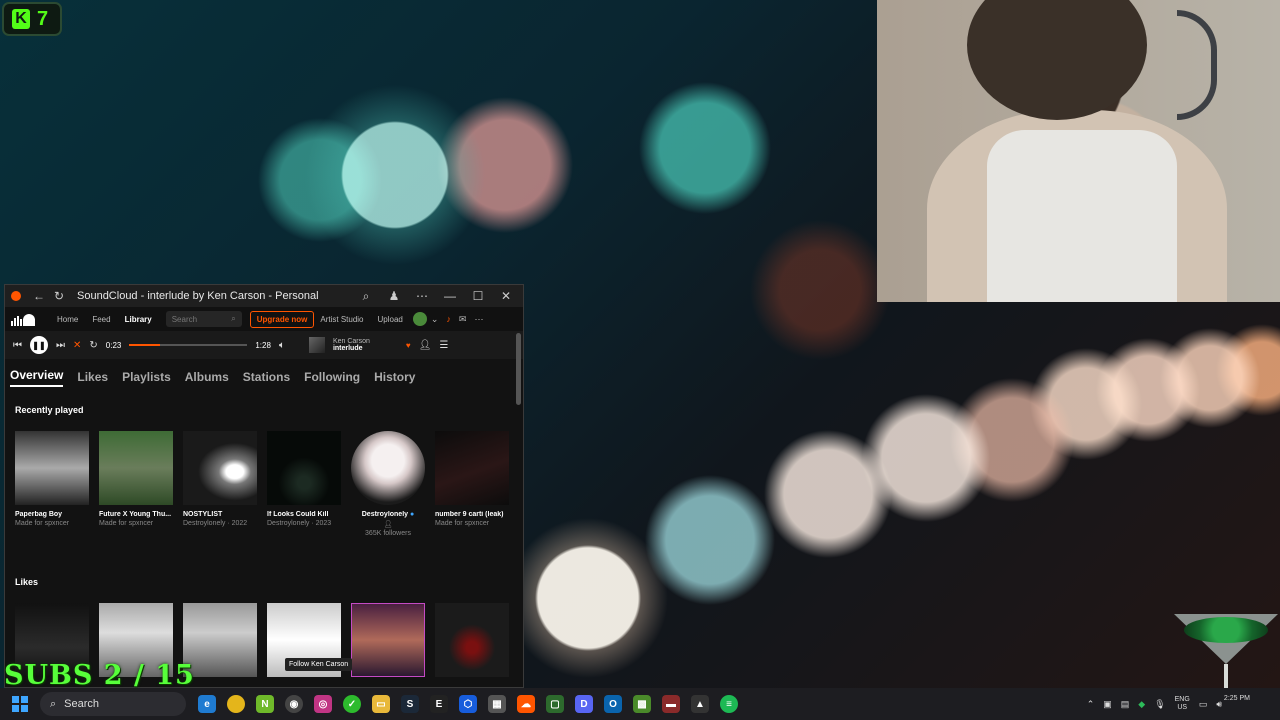 The width and height of the screenshot is (1280, 720). Describe the element at coordinates (188, 345) in the screenshot. I see `progress-bar` at that location.